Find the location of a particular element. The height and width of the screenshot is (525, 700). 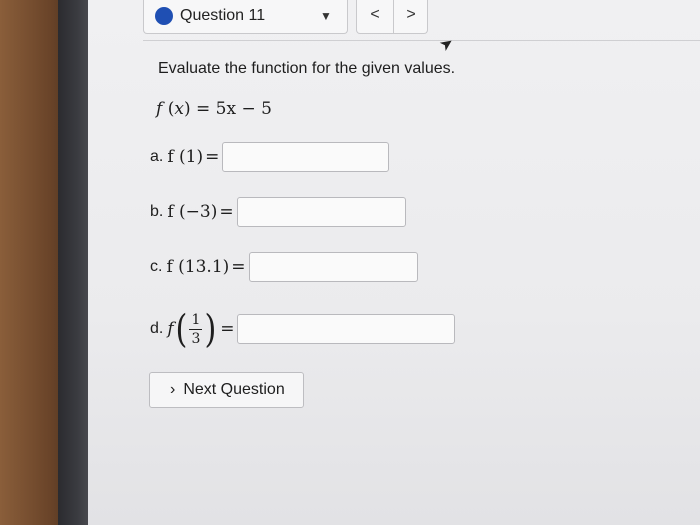

part-expression: f (13.1) is located at coordinates (198, 267).